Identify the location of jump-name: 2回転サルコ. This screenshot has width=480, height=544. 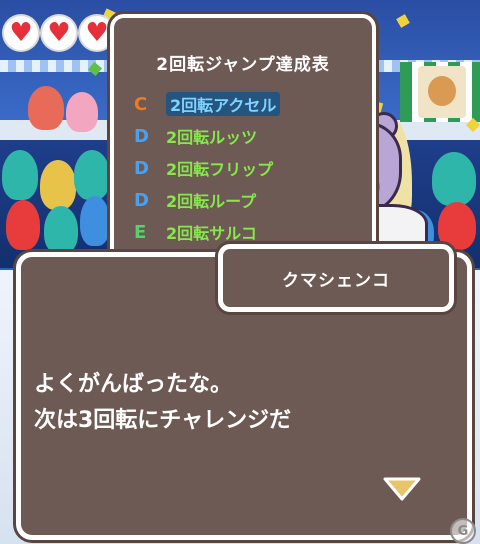
(211, 233).